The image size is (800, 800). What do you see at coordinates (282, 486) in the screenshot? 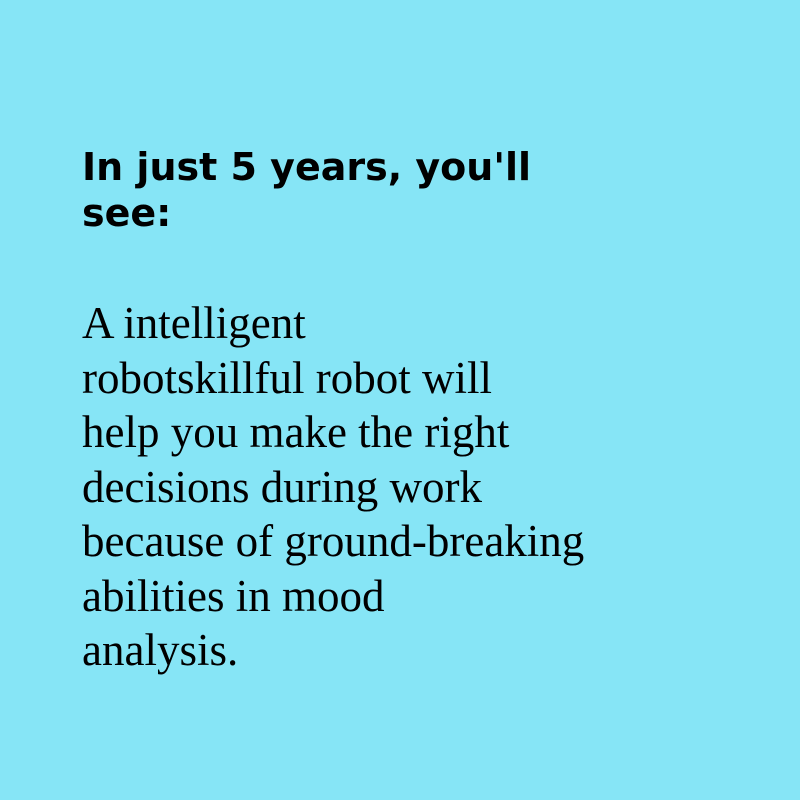
I see `body-line: decisions during work` at bounding box center [282, 486].